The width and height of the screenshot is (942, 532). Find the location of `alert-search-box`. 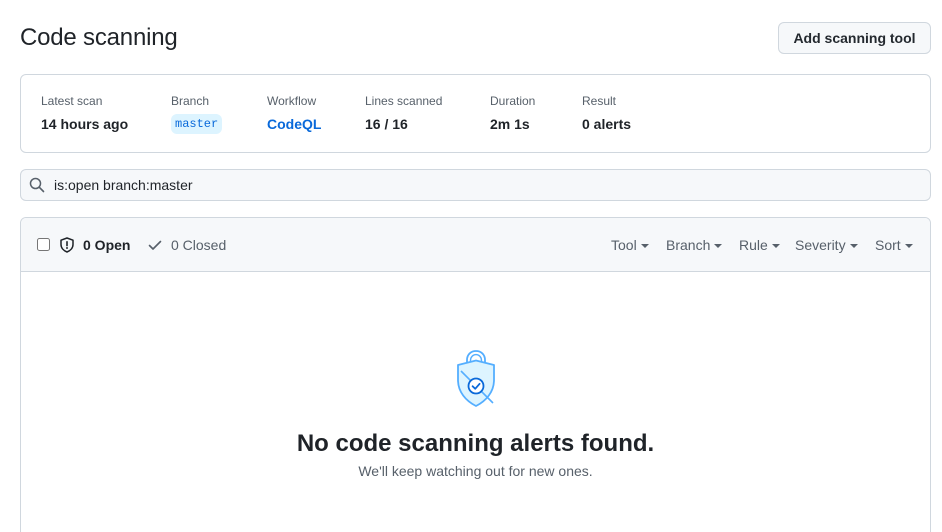

alert-search-box is located at coordinates (475, 185).